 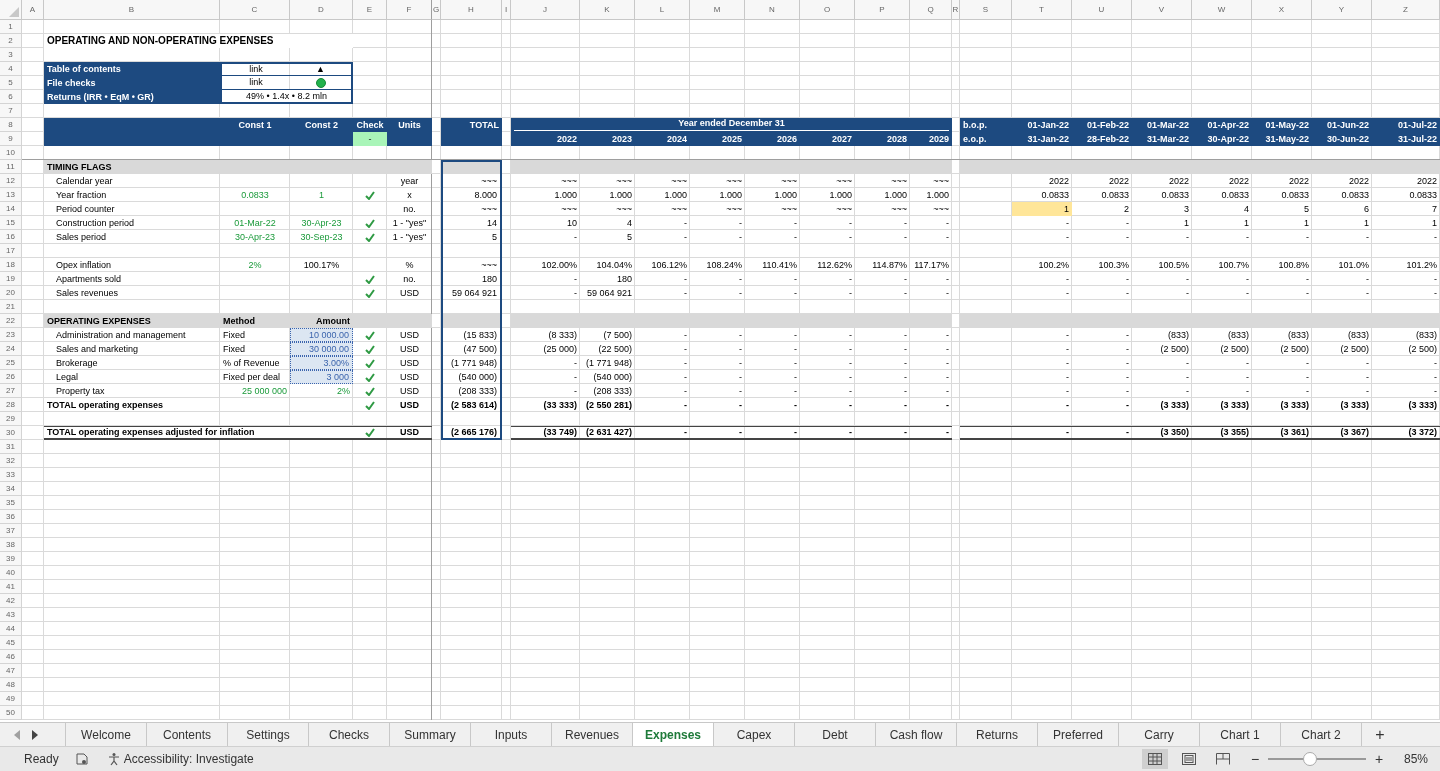 I want to click on row-number: 14, so click(x=11, y=209).